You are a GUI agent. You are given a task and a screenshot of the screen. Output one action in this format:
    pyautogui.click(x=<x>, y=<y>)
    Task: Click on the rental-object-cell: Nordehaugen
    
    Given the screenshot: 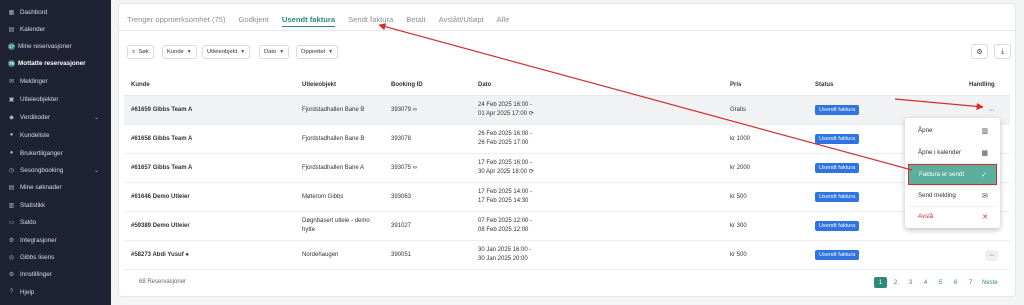 What is the action you would take?
    pyautogui.click(x=320, y=255)
    